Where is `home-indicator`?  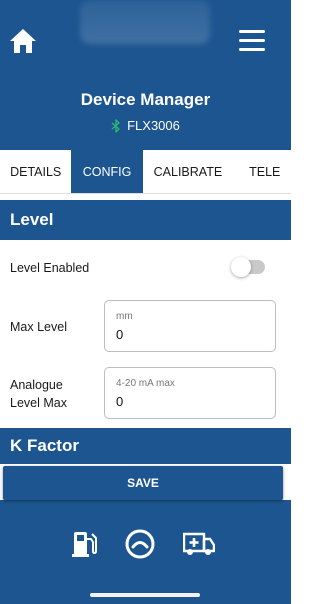
home-indicator is located at coordinates (145, 595).